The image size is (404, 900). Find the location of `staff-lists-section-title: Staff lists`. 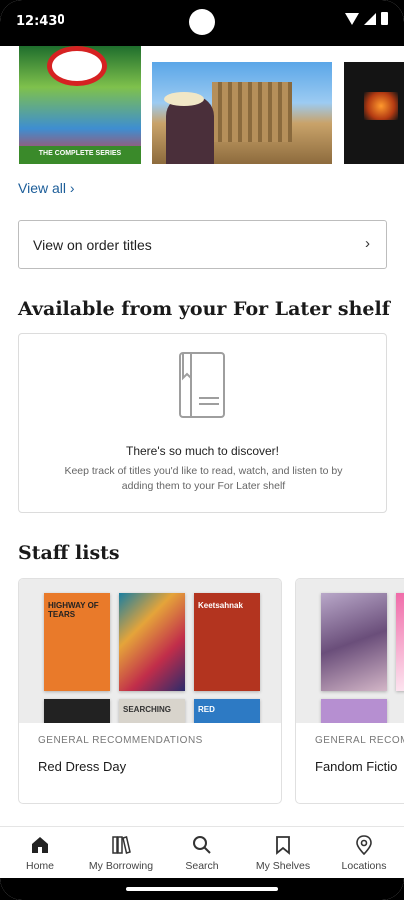

staff-lists-section-title: Staff lists is located at coordinates (69, 553).